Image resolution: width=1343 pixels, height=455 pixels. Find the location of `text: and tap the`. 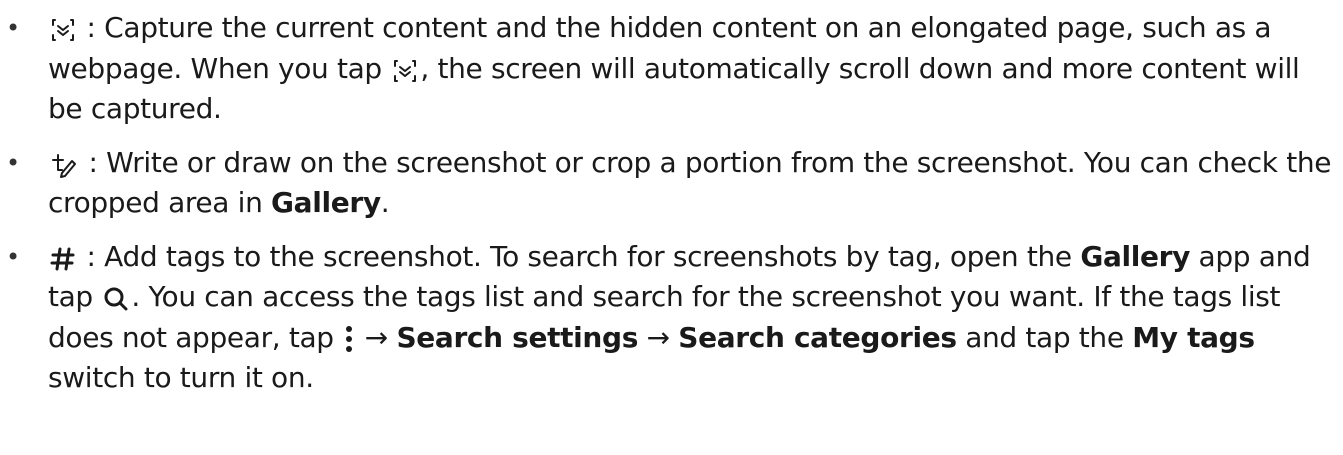

text: and tap the is located at coordinates (1044, 337).